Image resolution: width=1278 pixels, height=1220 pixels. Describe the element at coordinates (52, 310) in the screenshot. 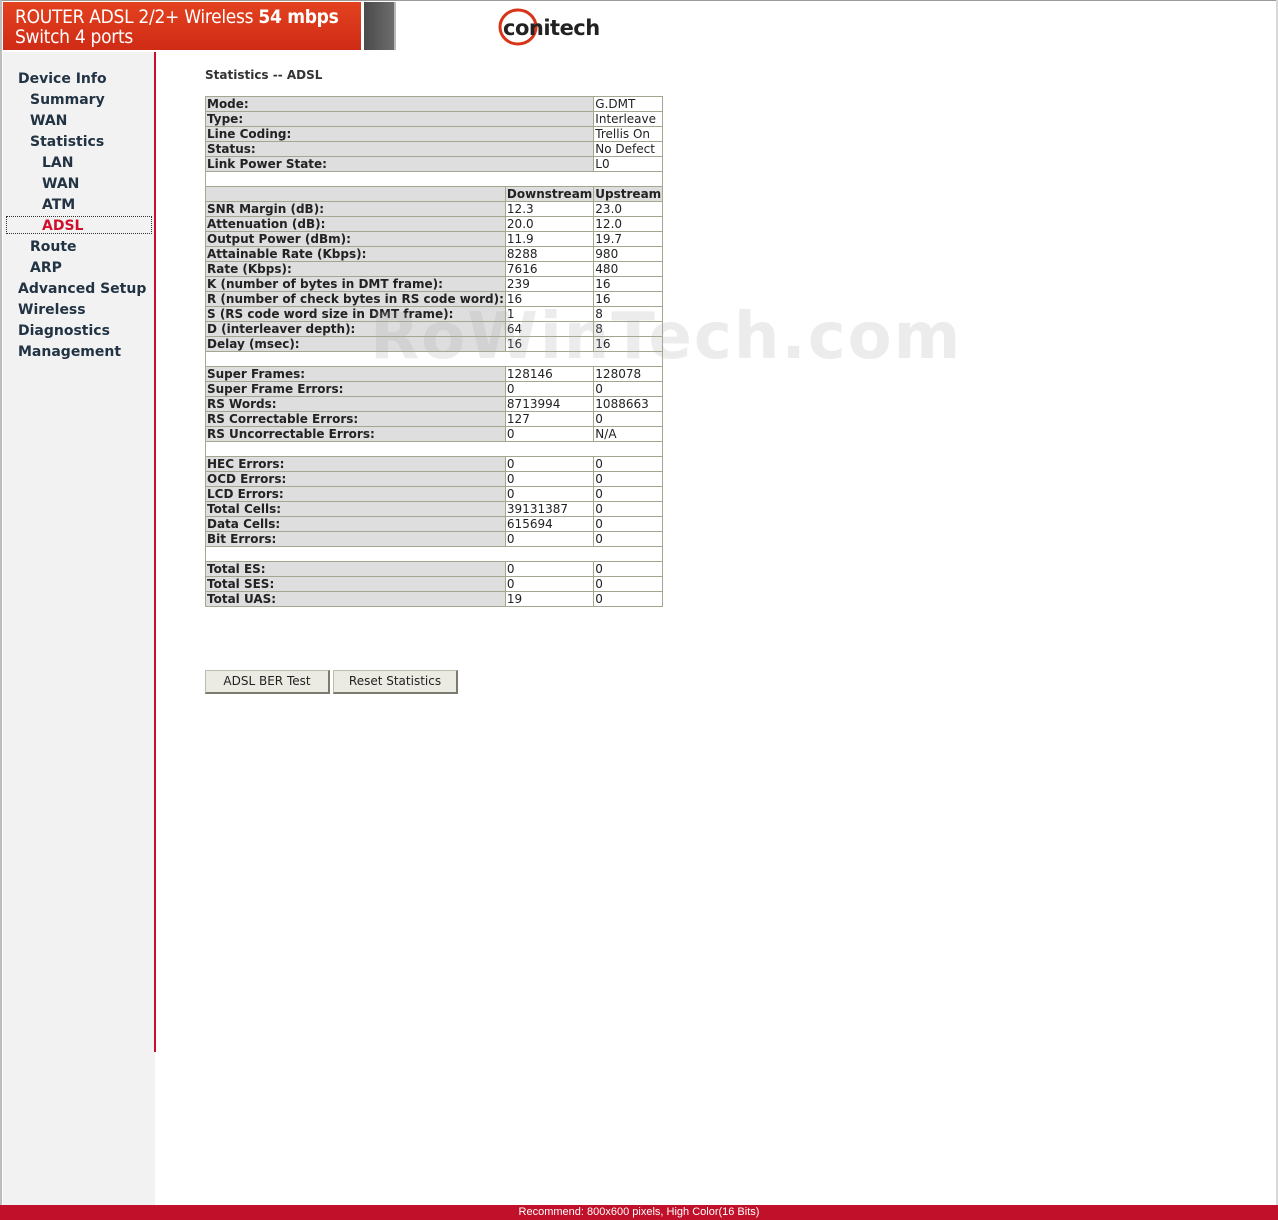

I see `sidebar-item-wireless: Wireless` at that location.